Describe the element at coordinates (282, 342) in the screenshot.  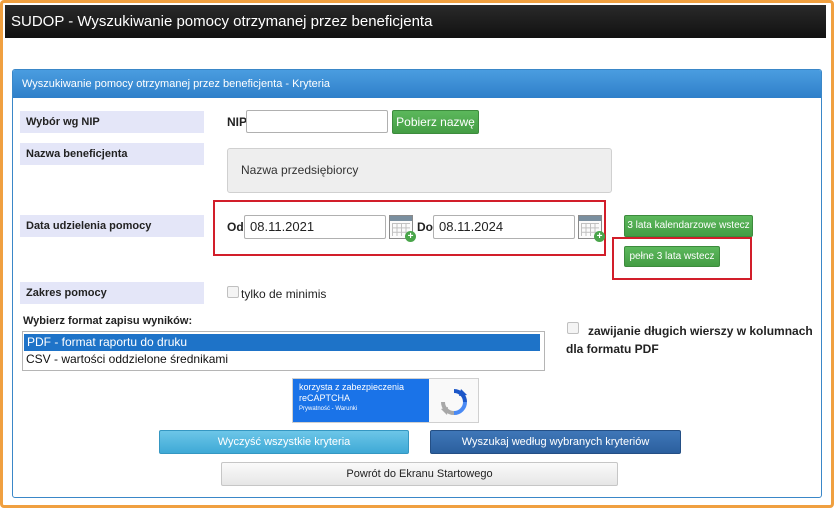
I see `format-option-pdf: PDF - format raportu do druku` at that location.